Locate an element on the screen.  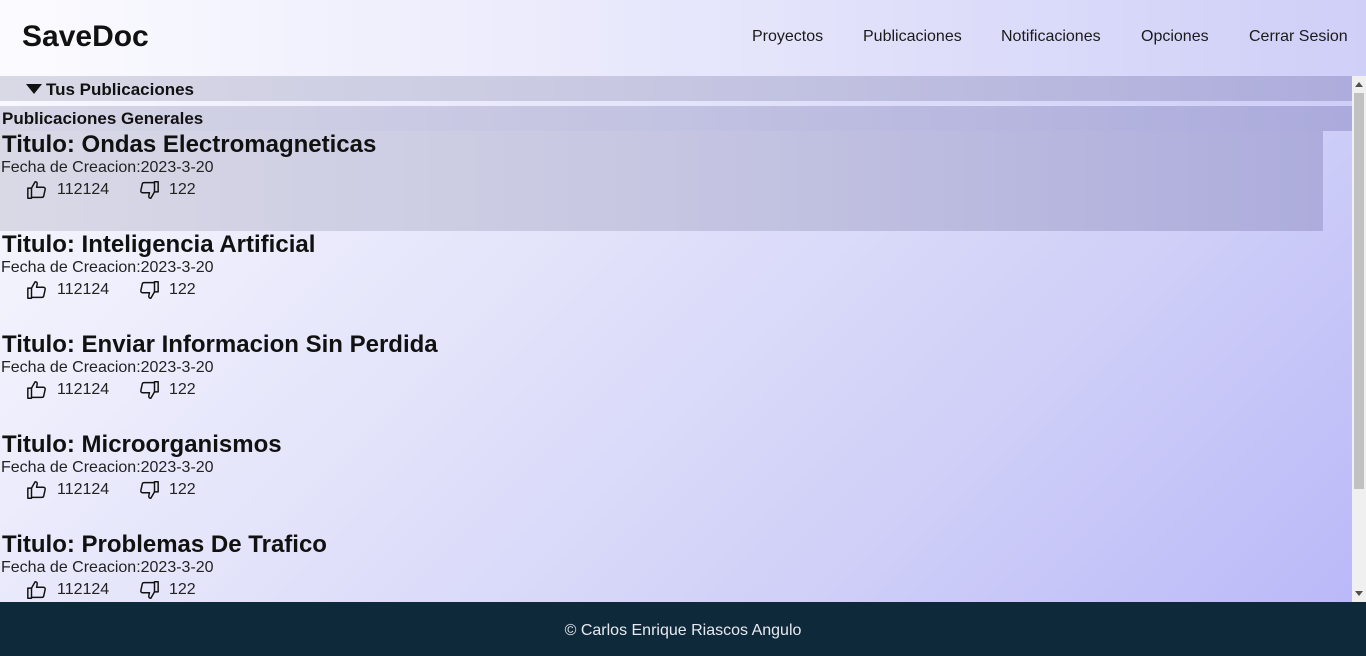
publication-title: Titulo: Problemas De Trafico is located at coordinates (164, 545).